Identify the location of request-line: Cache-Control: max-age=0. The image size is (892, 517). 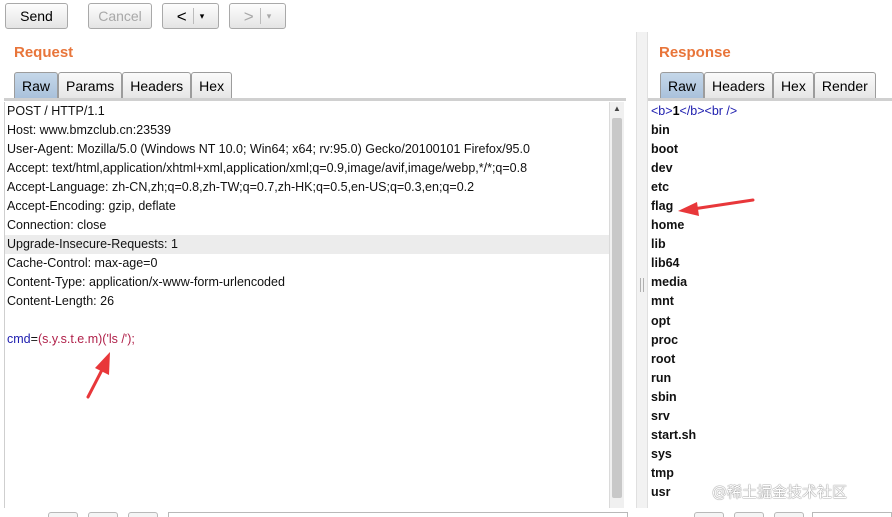
(82, 263).